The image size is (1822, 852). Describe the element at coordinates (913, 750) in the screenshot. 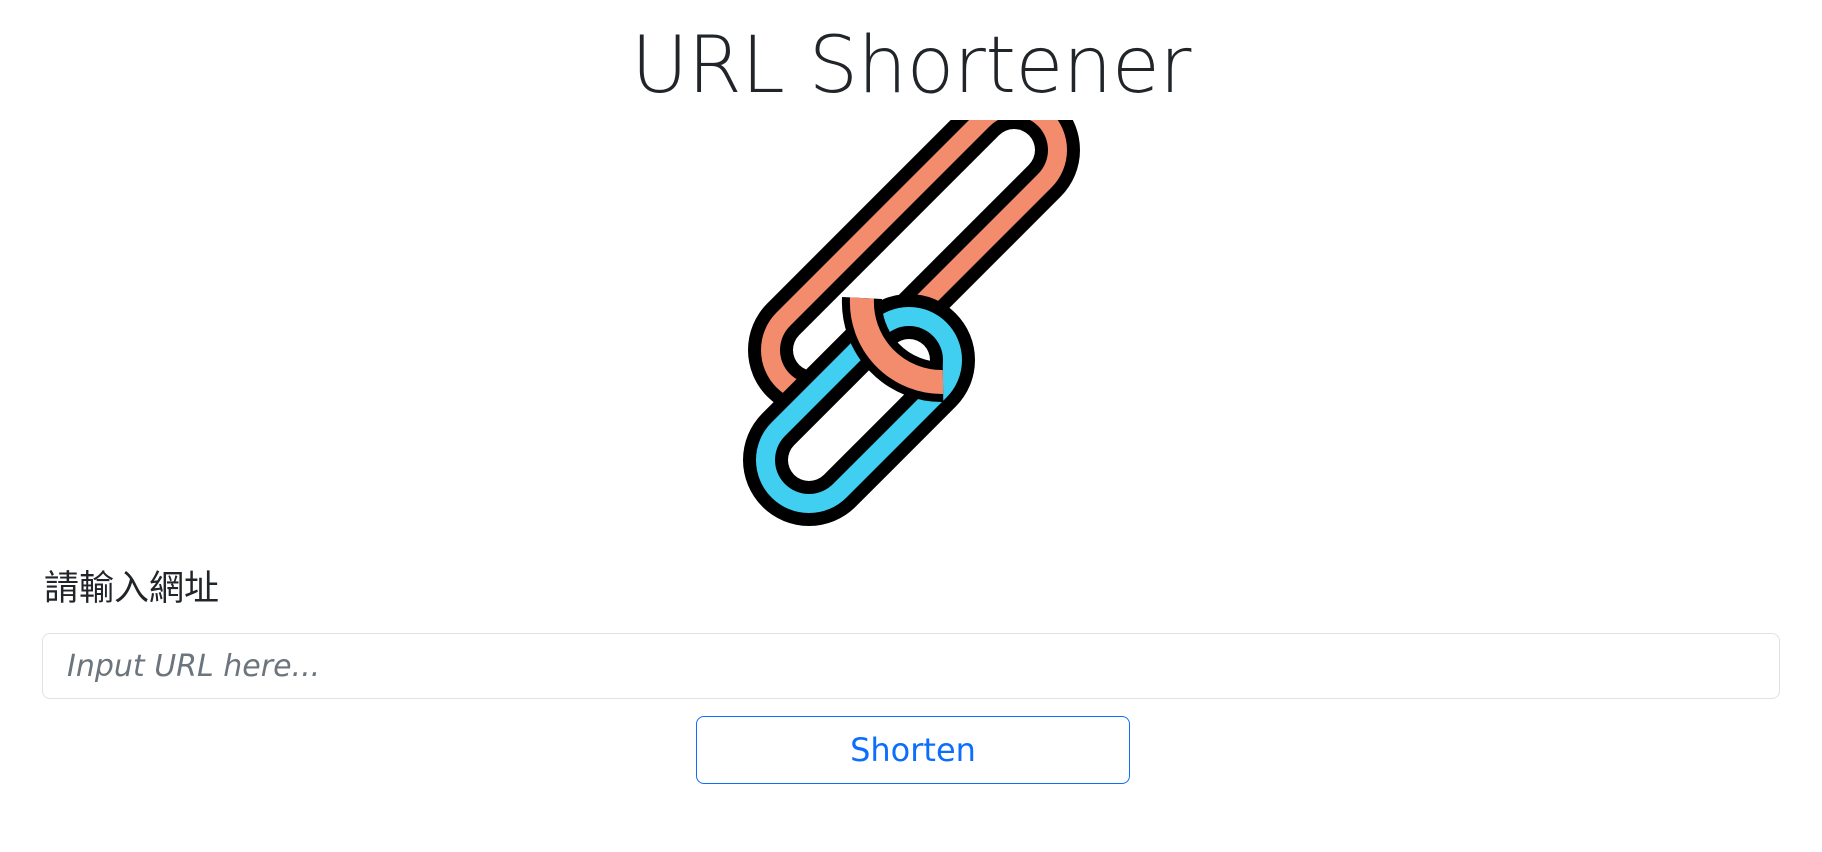

I see `shorten-button: Shorten` at that location.